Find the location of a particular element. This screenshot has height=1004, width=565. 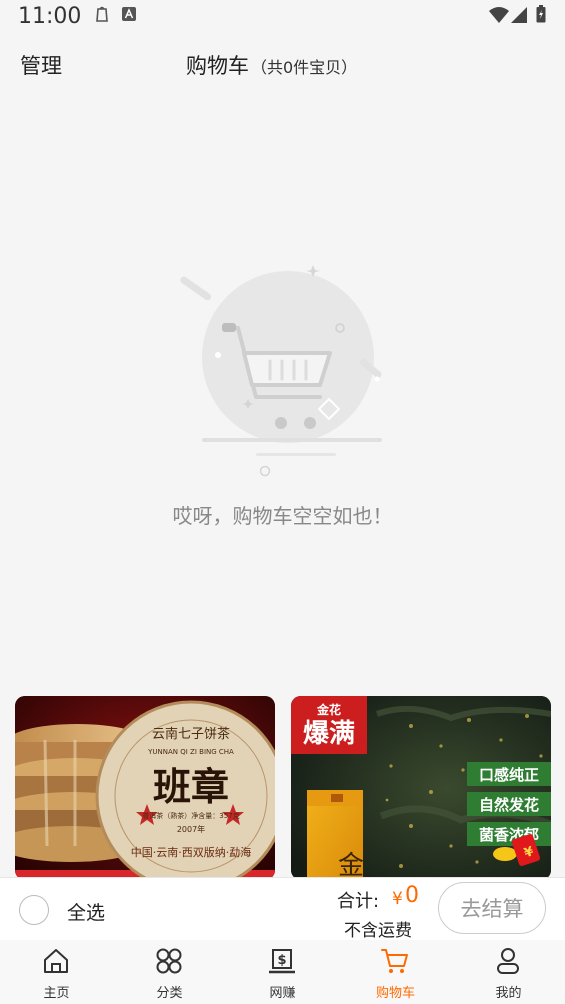

tea-year-text: 2007年 is located at coordinates (191, 829).